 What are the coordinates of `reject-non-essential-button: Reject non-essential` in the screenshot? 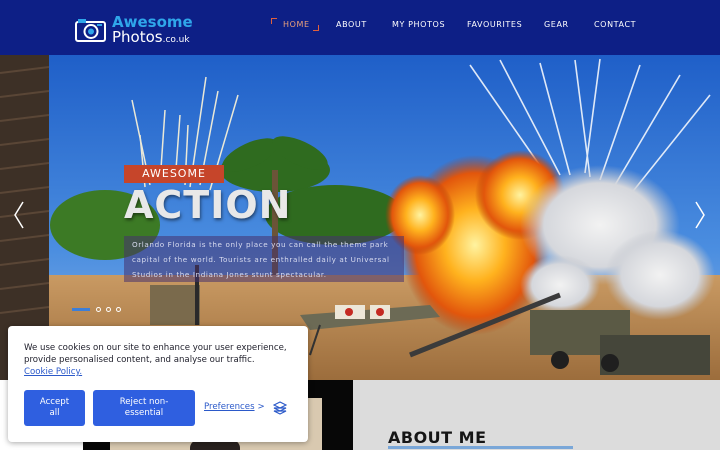 It's located at (144, 408).